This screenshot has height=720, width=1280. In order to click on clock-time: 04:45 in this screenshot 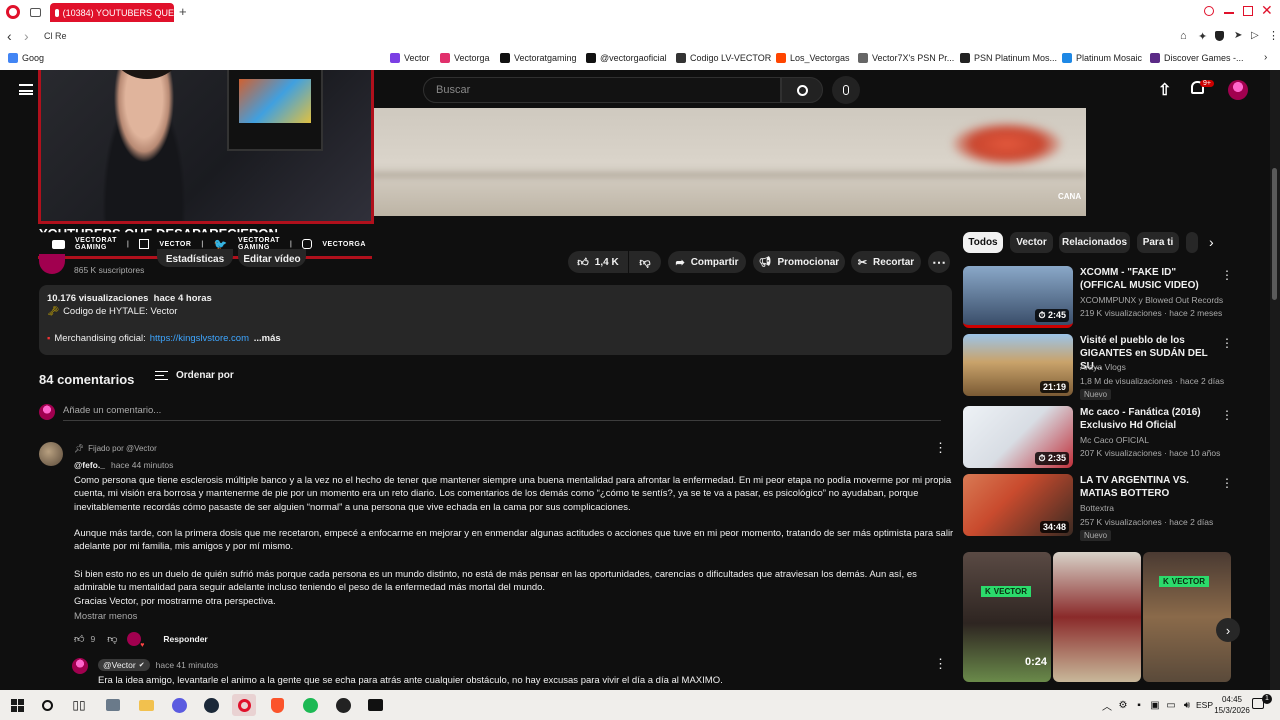, I will do `click(1232, 699)`.